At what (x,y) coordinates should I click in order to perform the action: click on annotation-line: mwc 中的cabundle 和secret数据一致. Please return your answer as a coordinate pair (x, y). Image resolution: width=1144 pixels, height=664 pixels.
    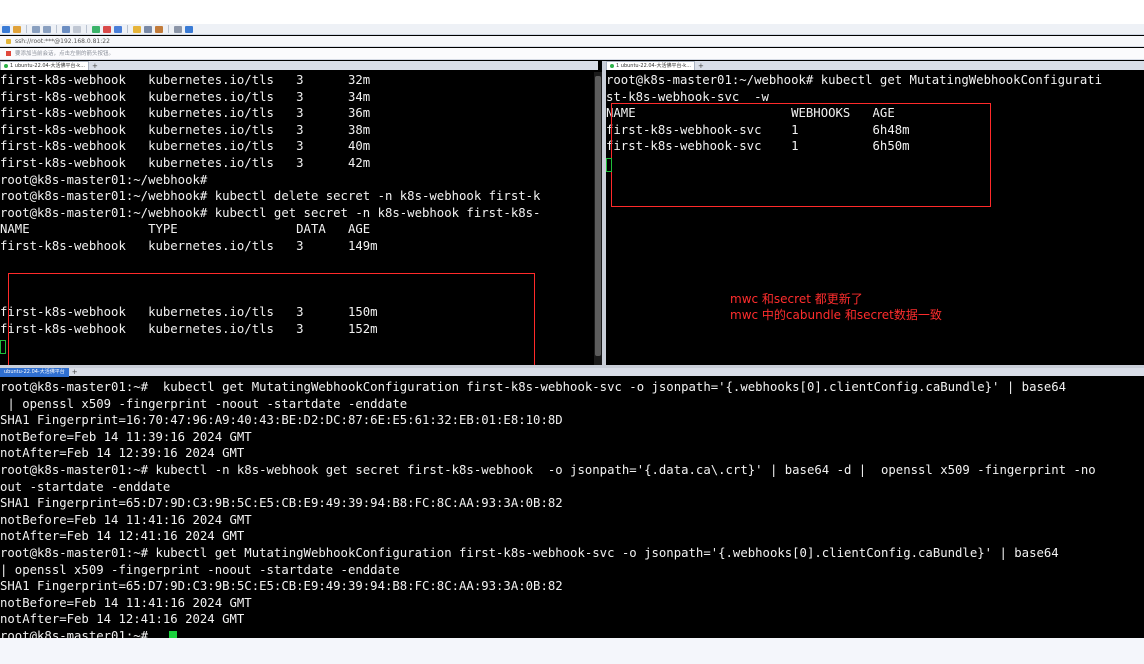
    Looking at the image, I should click on (836, 315).